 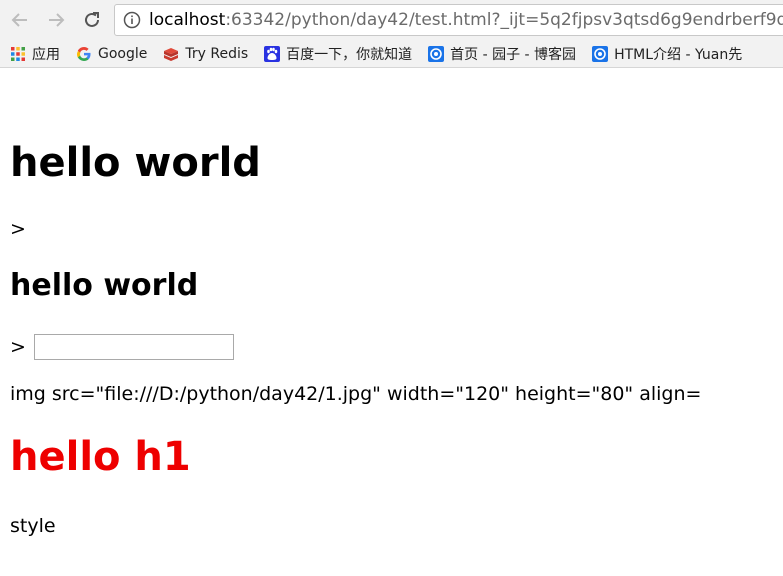 What do you see at coordinates (33, 526) in the screenshot?
I see `style-text: style` at bounding box center [33, 526].